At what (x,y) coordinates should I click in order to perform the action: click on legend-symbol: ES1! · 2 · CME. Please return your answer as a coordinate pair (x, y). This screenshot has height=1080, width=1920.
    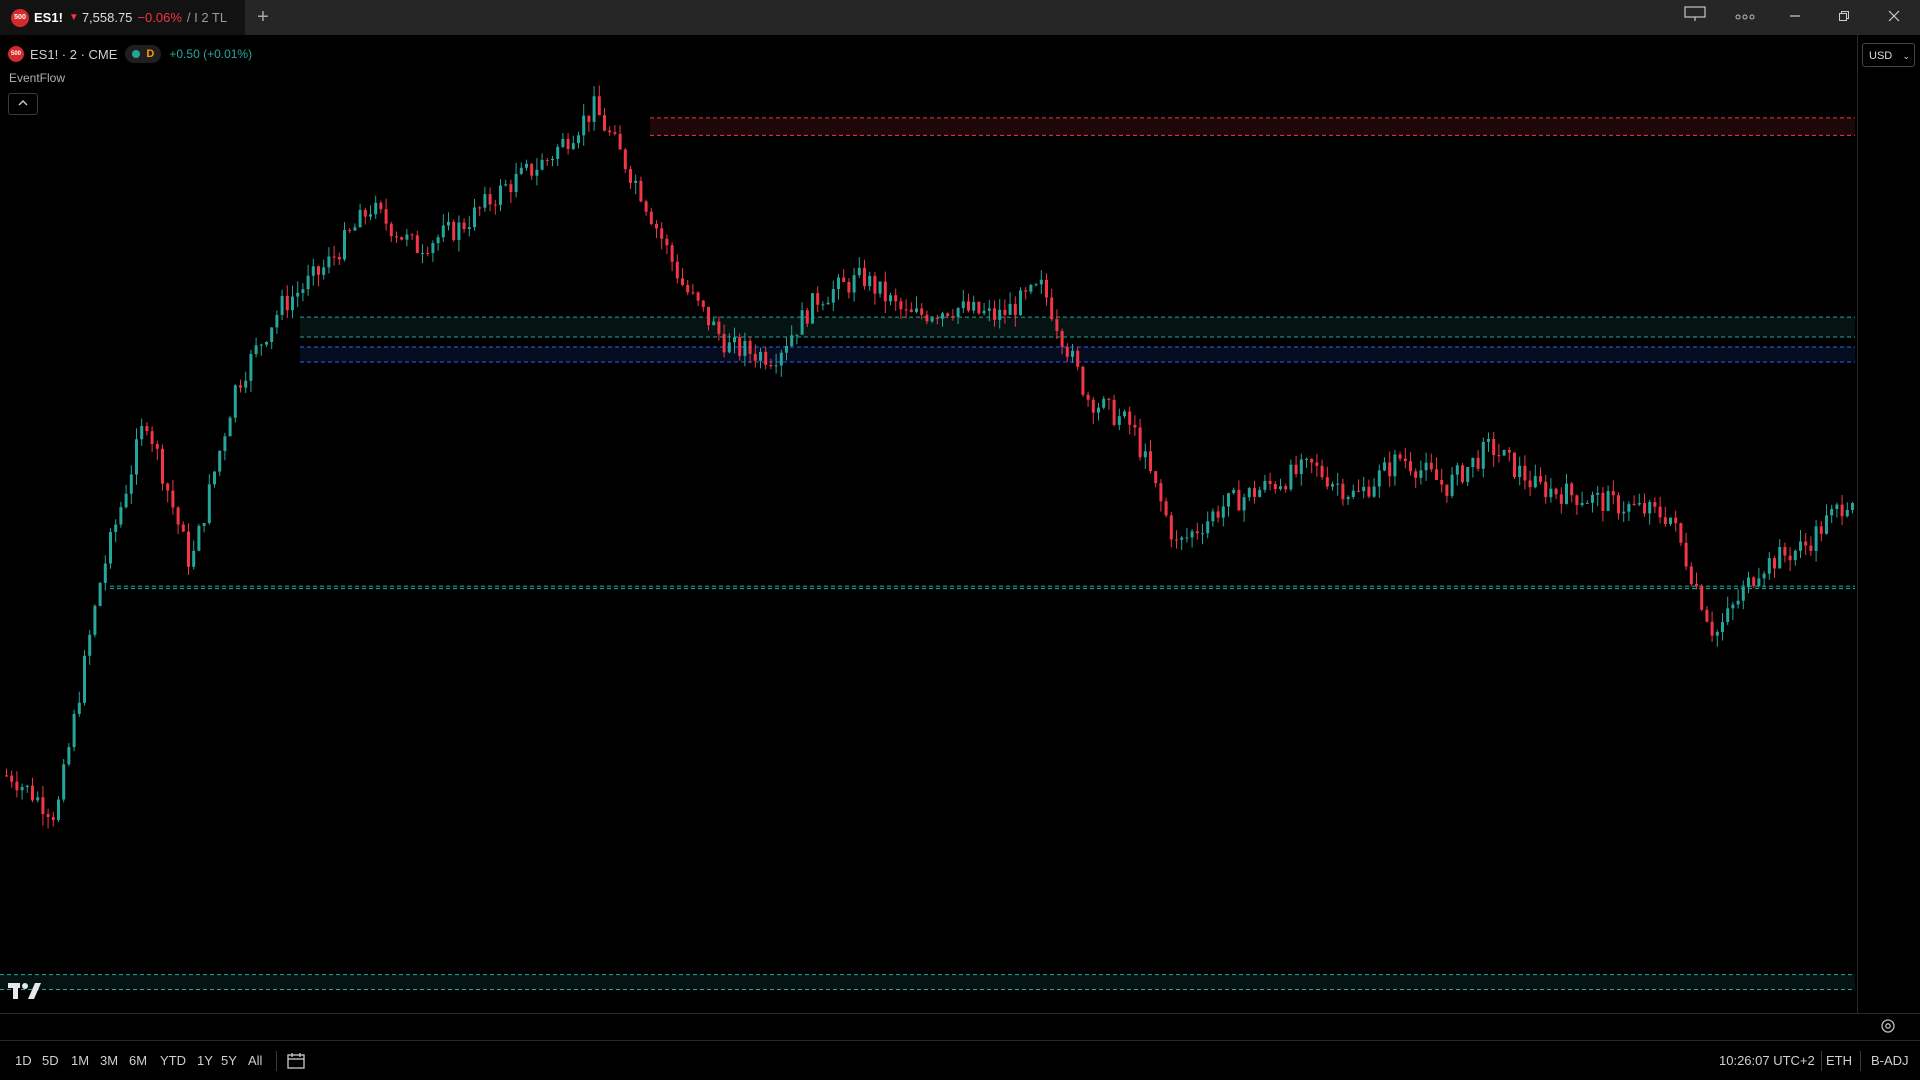
    Looking at the image, I should click on (73, 54).